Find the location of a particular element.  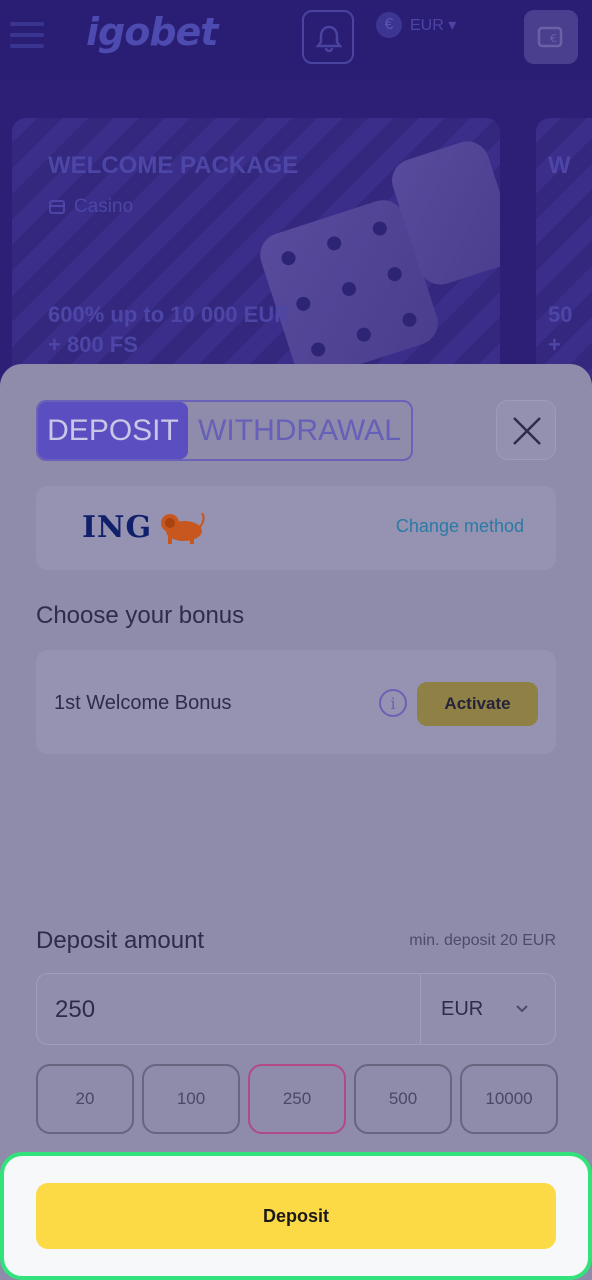

payment-tabs: DEPOSIT WITHDRAWAL is located at coordinates (224, 430).